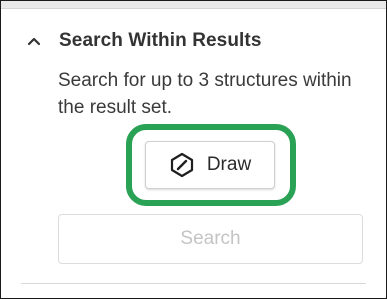 The height and width of the screenshot is (299, 387). What do you see at coordinates (160, 40) in the screenshot?
I see `section-title: Search Within Results` at bounding box center [160, 40].